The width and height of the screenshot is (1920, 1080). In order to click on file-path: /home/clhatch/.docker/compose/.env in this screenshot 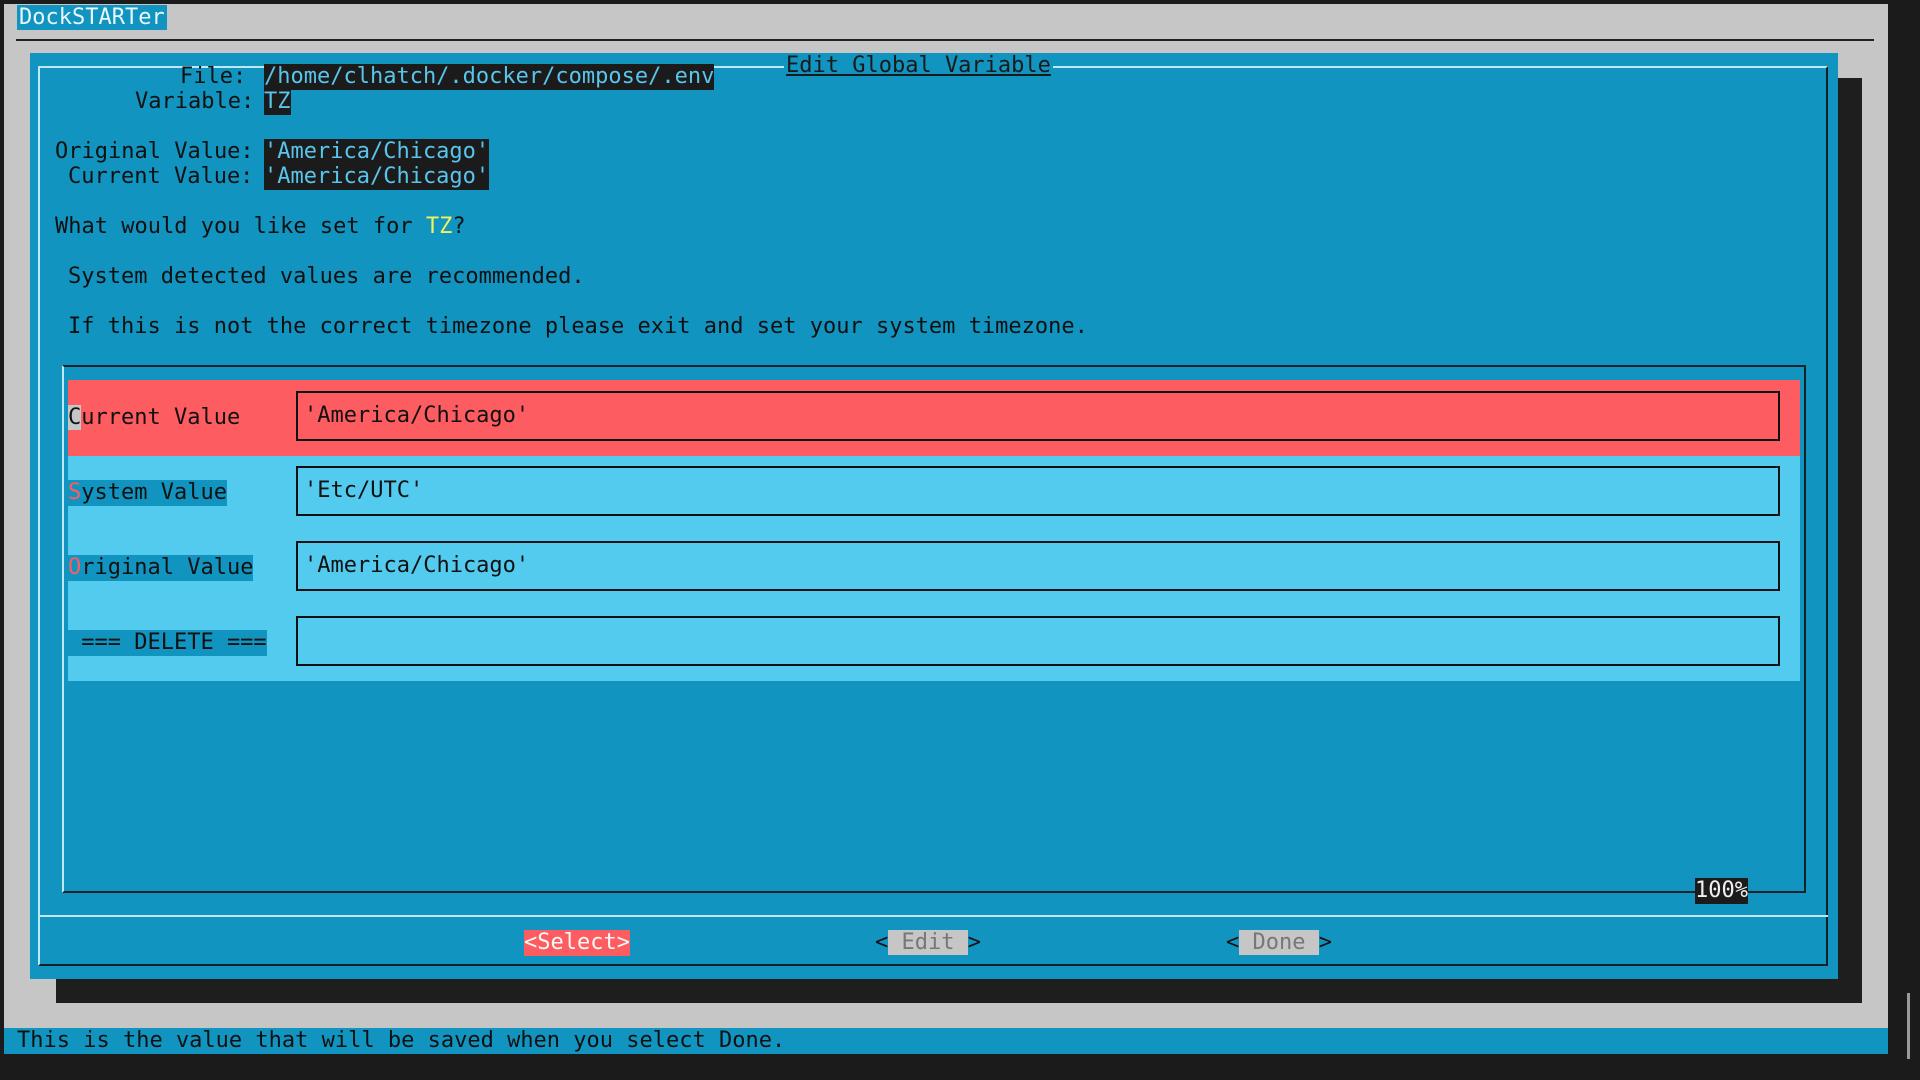, I will do `click(489, 77)`.